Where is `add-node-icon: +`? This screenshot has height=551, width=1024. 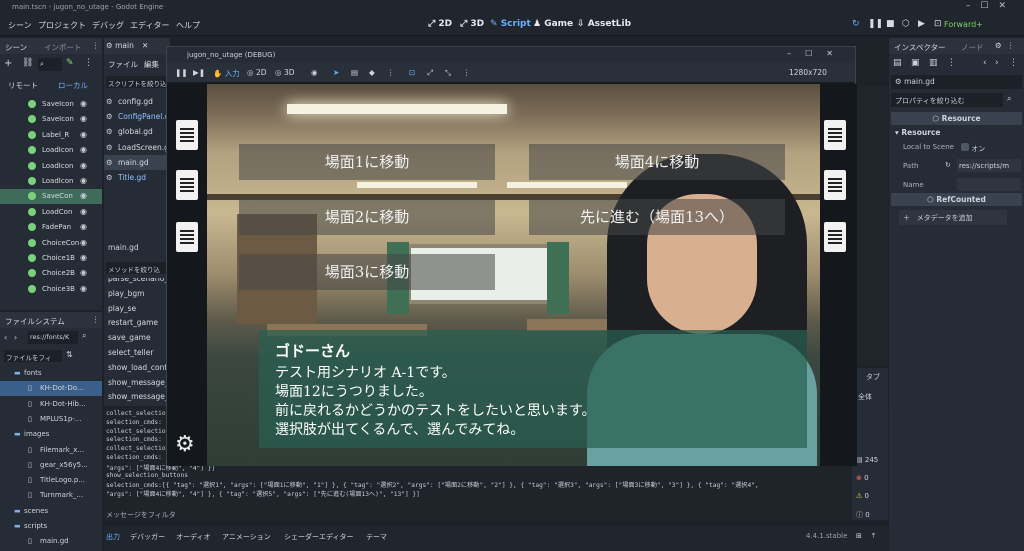 add-node-icon: + is located at coordinates (8, 63).